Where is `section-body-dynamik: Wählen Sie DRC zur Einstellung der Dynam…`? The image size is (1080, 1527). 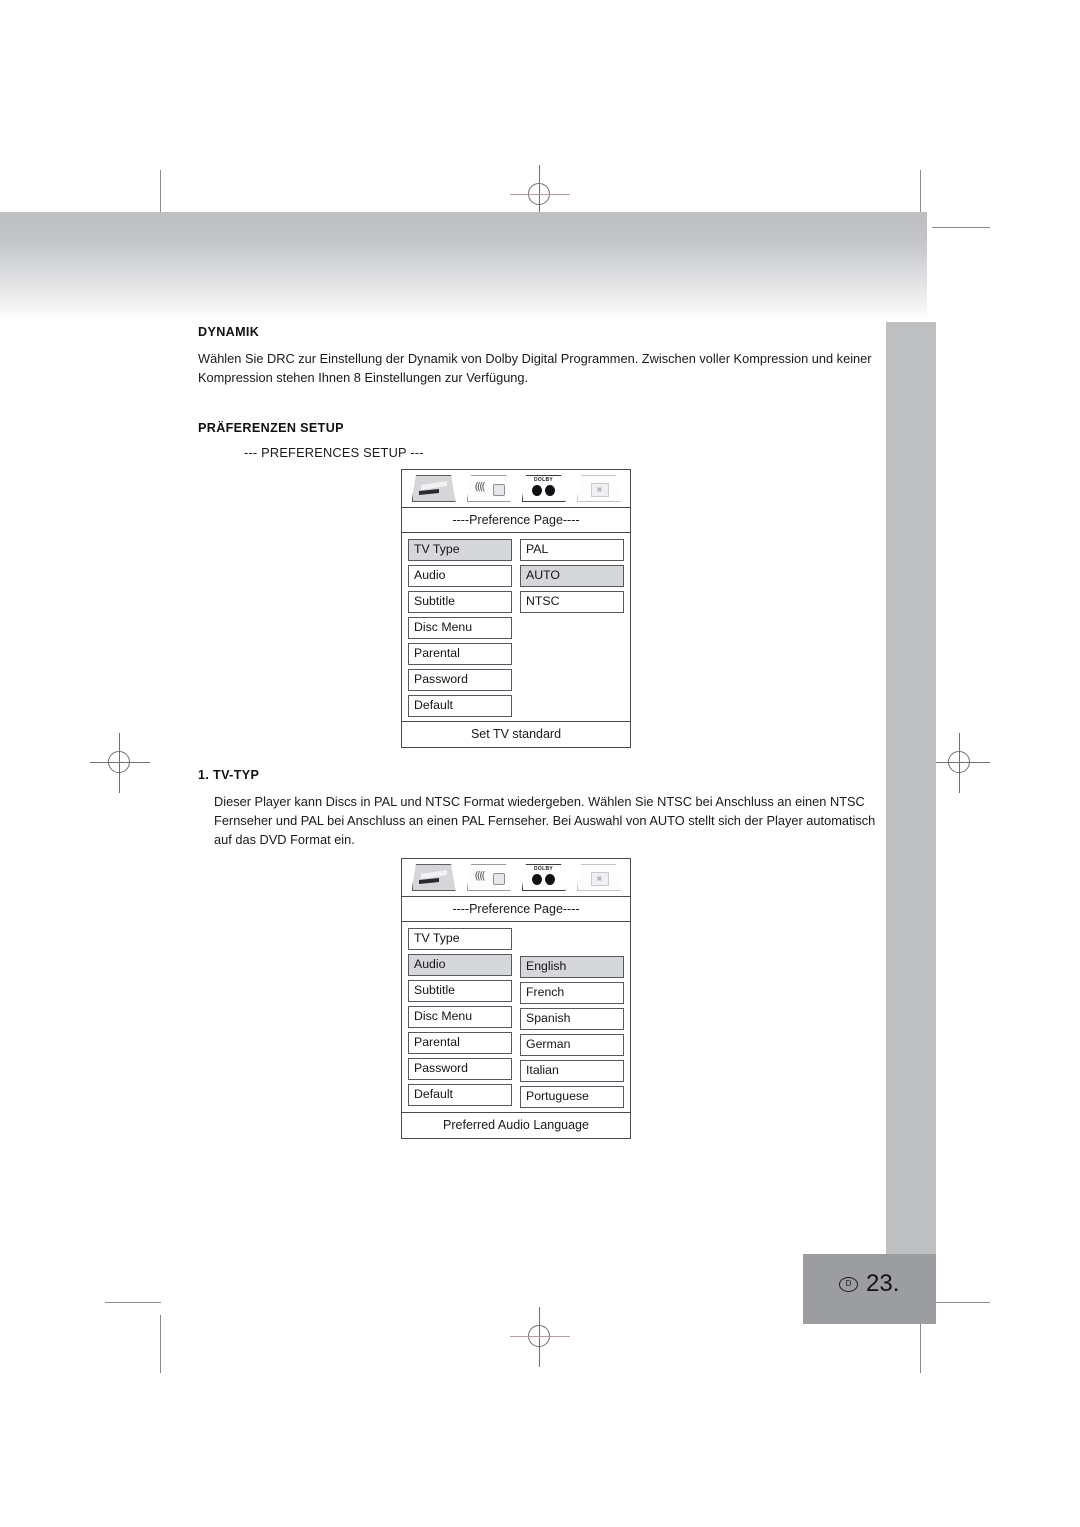 section-body-dynamik: Wählen Sie DRC zur Einstellung der Dynam… is located at coordinates (535, 368).